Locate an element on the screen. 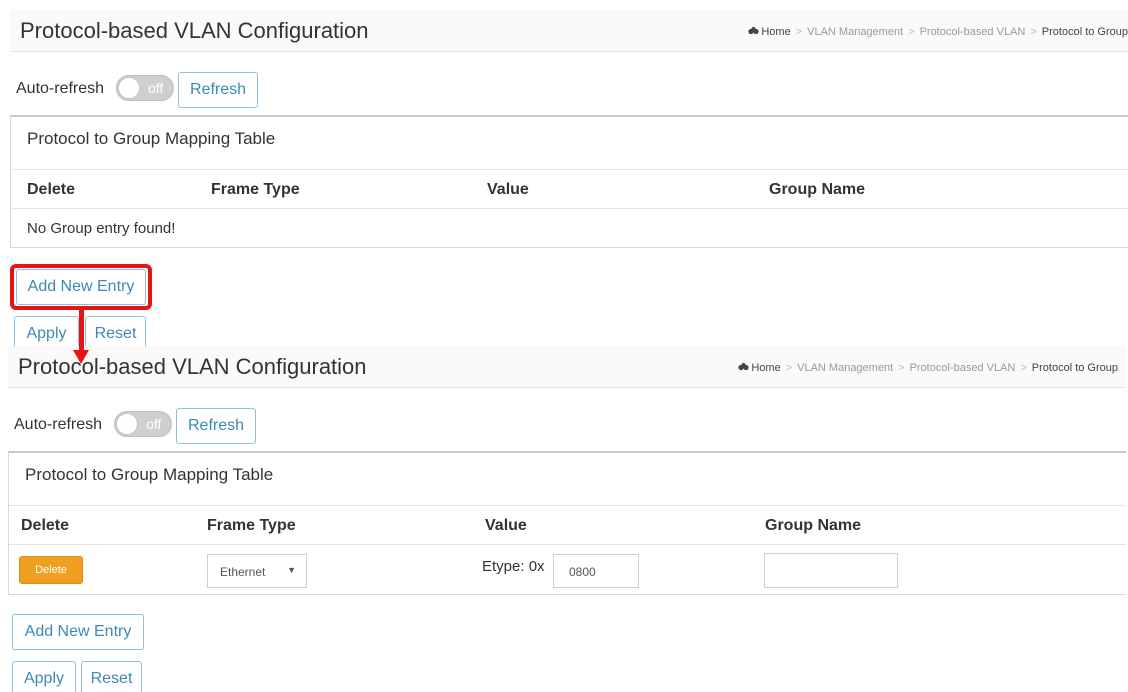 Image resolution: width=1128 pixels, height=692 pixels. arrow-down-icon is located at coordinates (81, 357).